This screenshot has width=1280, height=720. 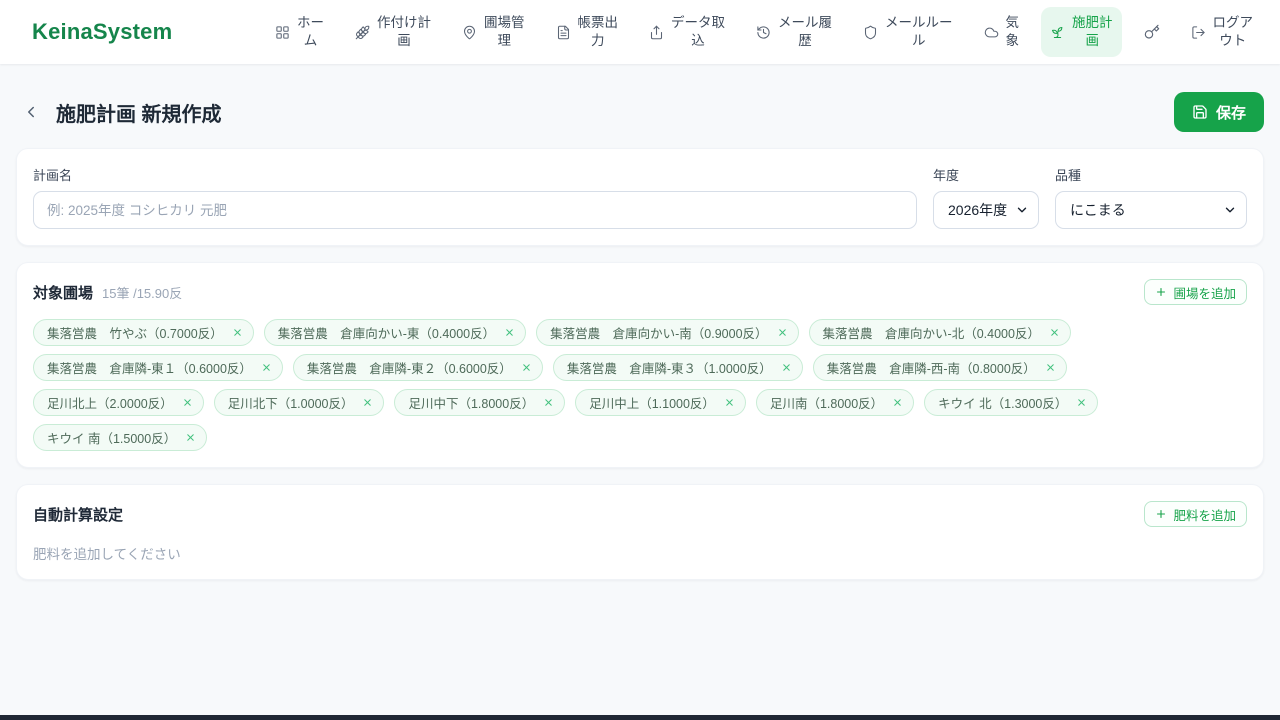 I want to click on field-chip-label: 足川南（1.8000反）, so click(x=826, y=404).